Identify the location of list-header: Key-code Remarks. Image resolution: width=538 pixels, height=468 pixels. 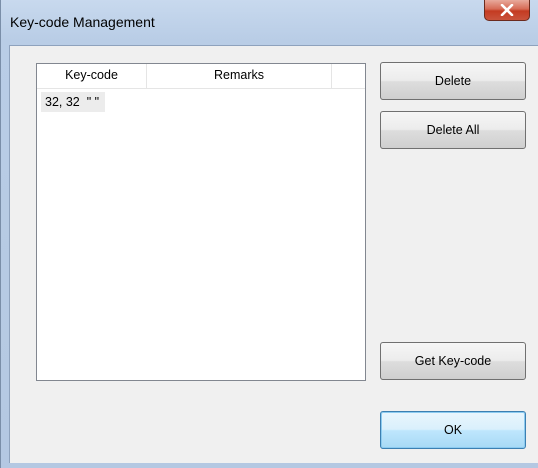
(201, 76).